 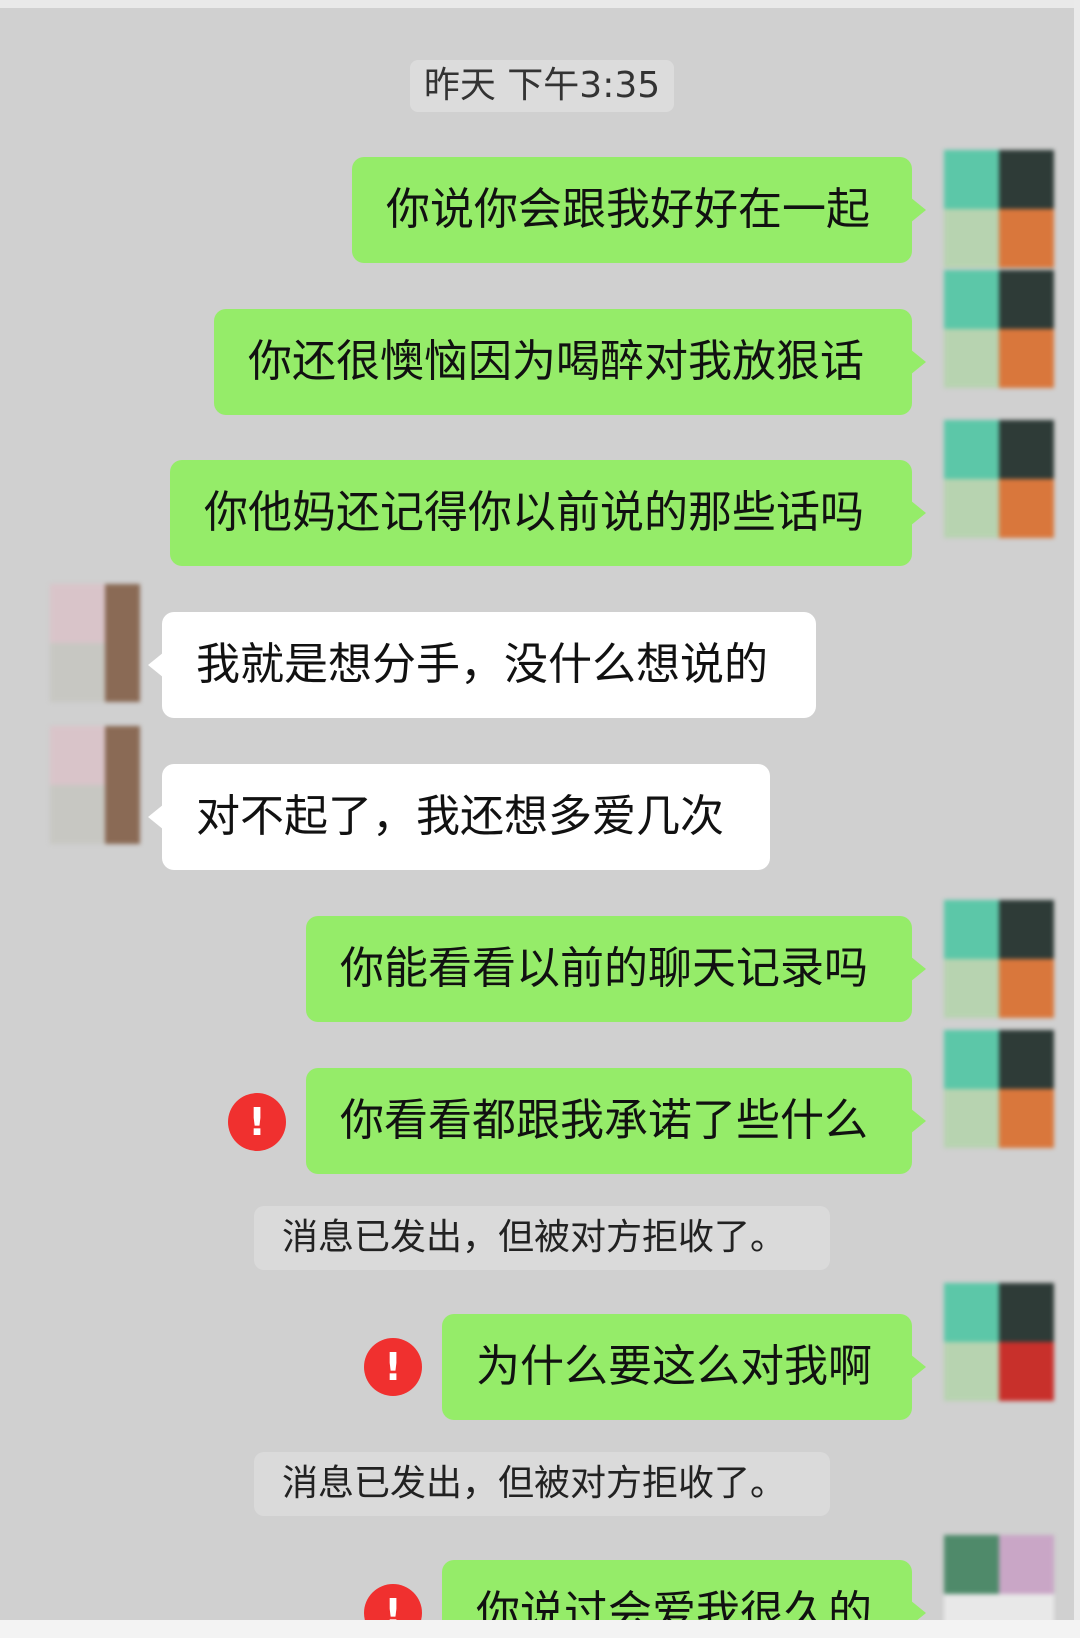 I want to click on bottom-edge, so click(x=540, y=1629).